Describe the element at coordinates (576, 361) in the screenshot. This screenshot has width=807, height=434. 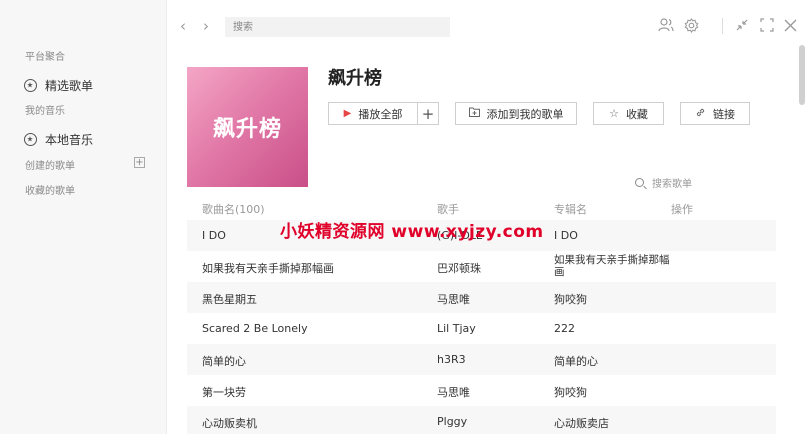
I see `song-album: 简单的心` at that location.